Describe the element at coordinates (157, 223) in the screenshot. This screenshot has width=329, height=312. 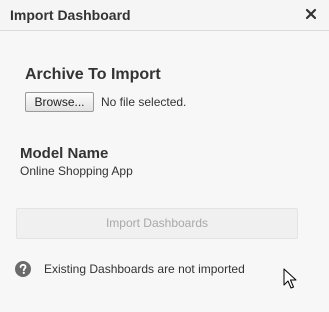
I see `import-dashboards-button: Import Dashboards` at that location.